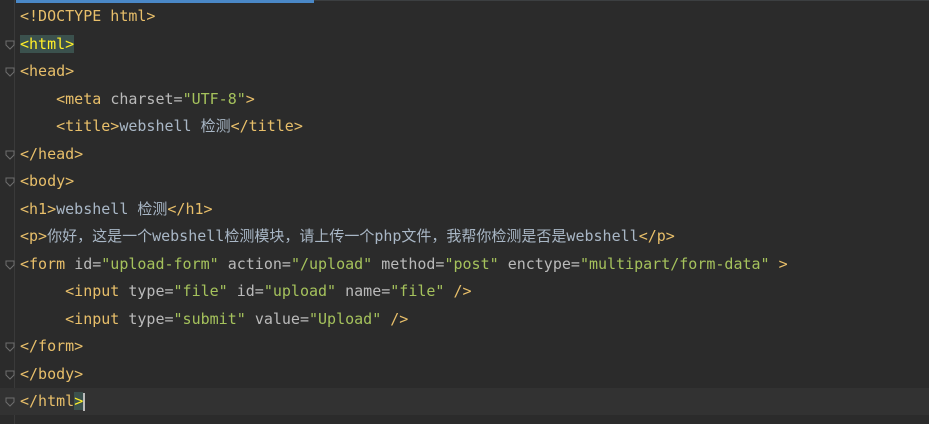 The image size is (929, 424). I want to click on code-text: </body>, so click(51, 374).